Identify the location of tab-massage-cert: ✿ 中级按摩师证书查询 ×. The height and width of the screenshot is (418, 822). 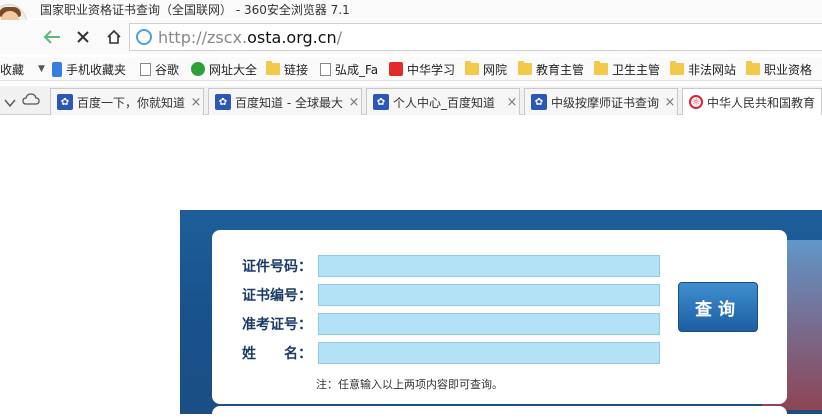
(601, 101).